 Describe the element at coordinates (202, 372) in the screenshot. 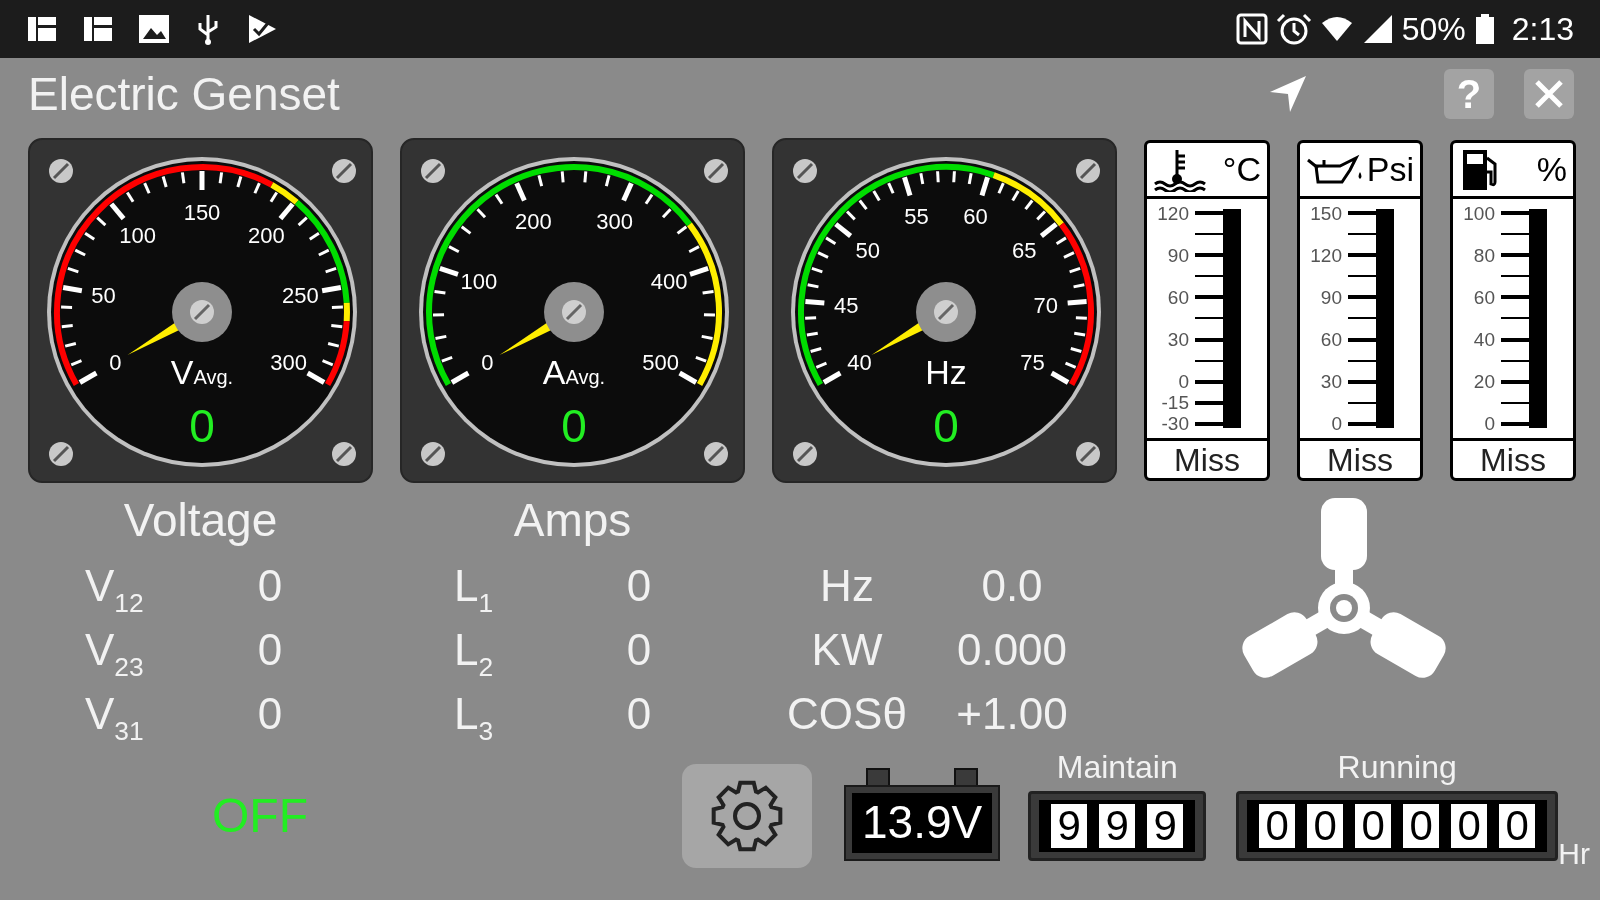

I see `unit-label: VAvg.` at that location.